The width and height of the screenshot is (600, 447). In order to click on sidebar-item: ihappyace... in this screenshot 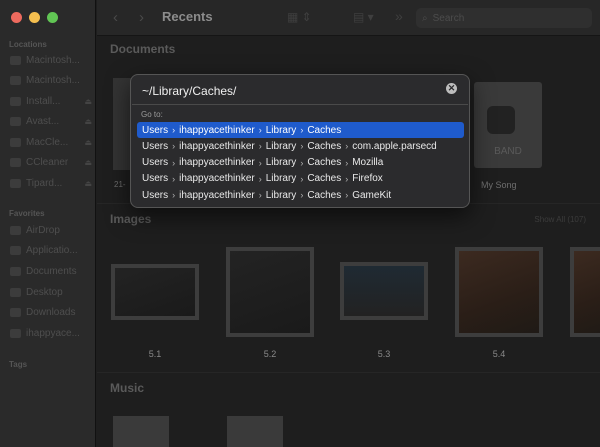, I will do `click(51, 334)`.